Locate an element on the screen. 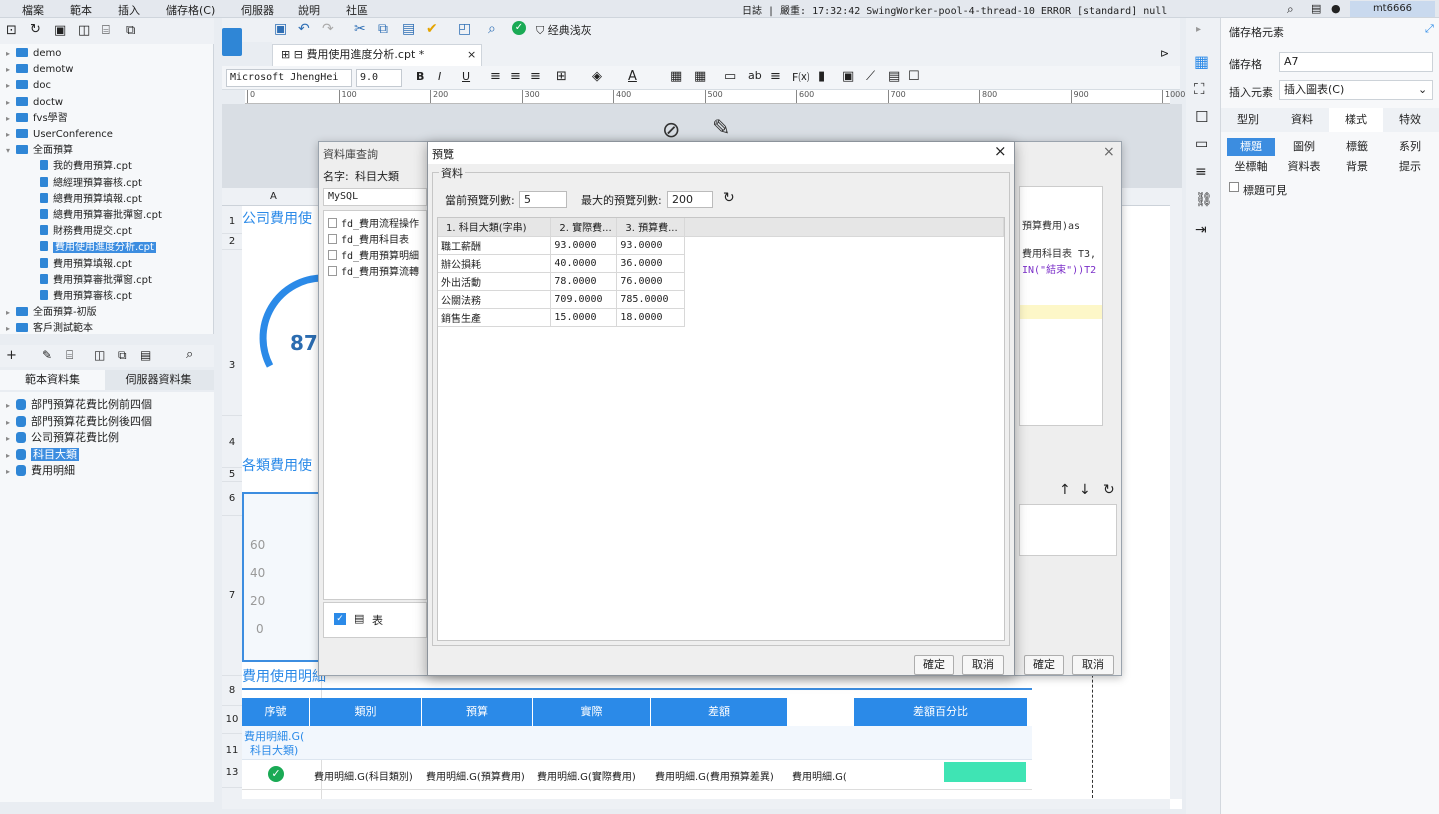  import-icon: ⇥ is located at coordinates (1201, 230).